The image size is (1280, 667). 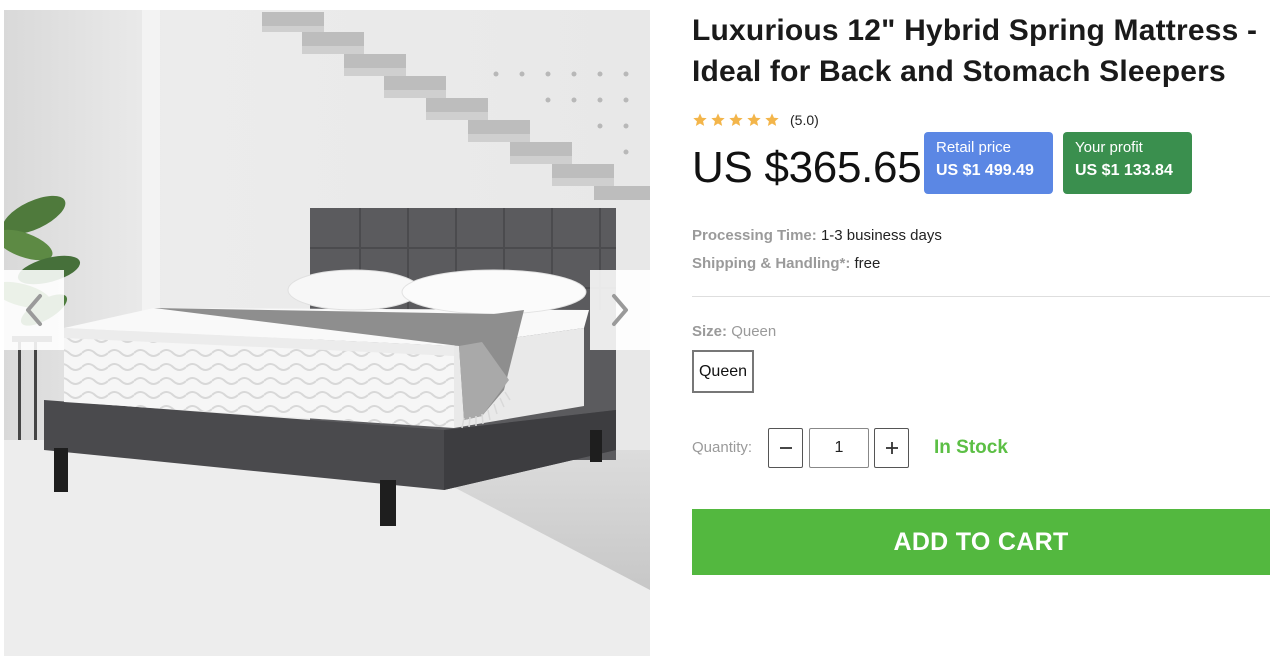 I want to click on gallery-prev-button, so click(x=34, y=310).